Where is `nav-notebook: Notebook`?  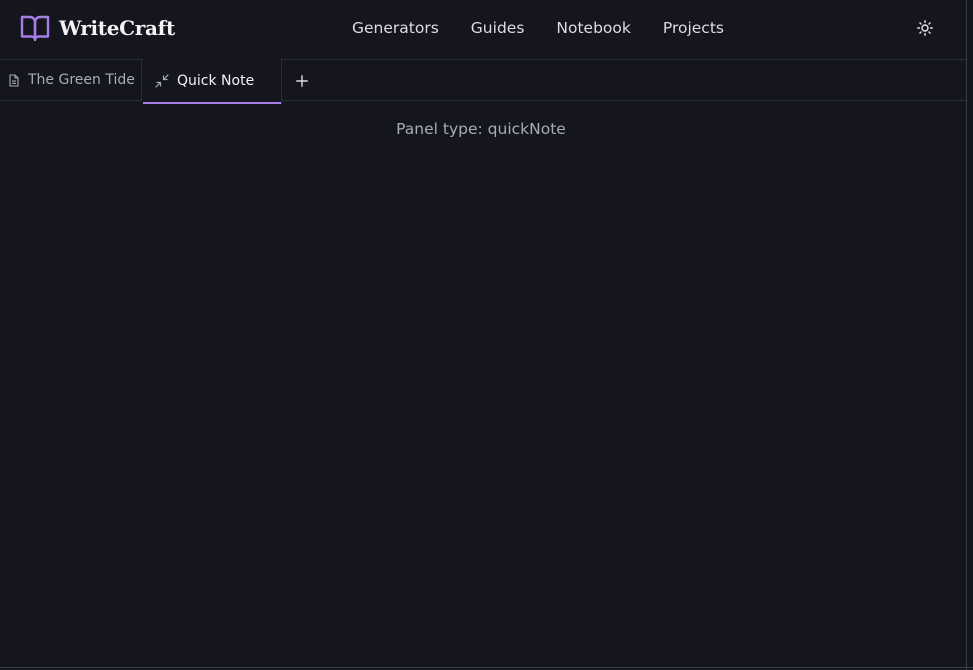 nav-notebook: Notebook is located at coordinates (593, 28).